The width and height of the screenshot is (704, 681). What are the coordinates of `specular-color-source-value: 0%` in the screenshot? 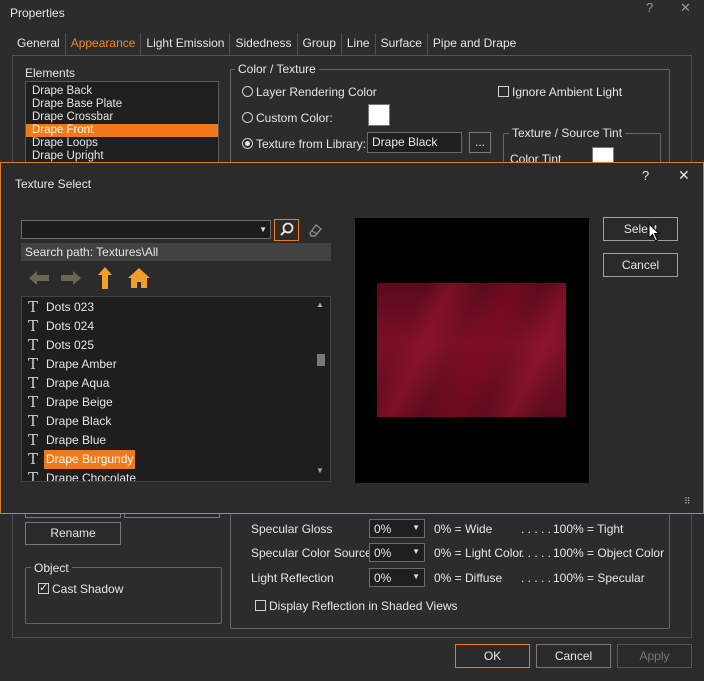 It's located at (383, 553).